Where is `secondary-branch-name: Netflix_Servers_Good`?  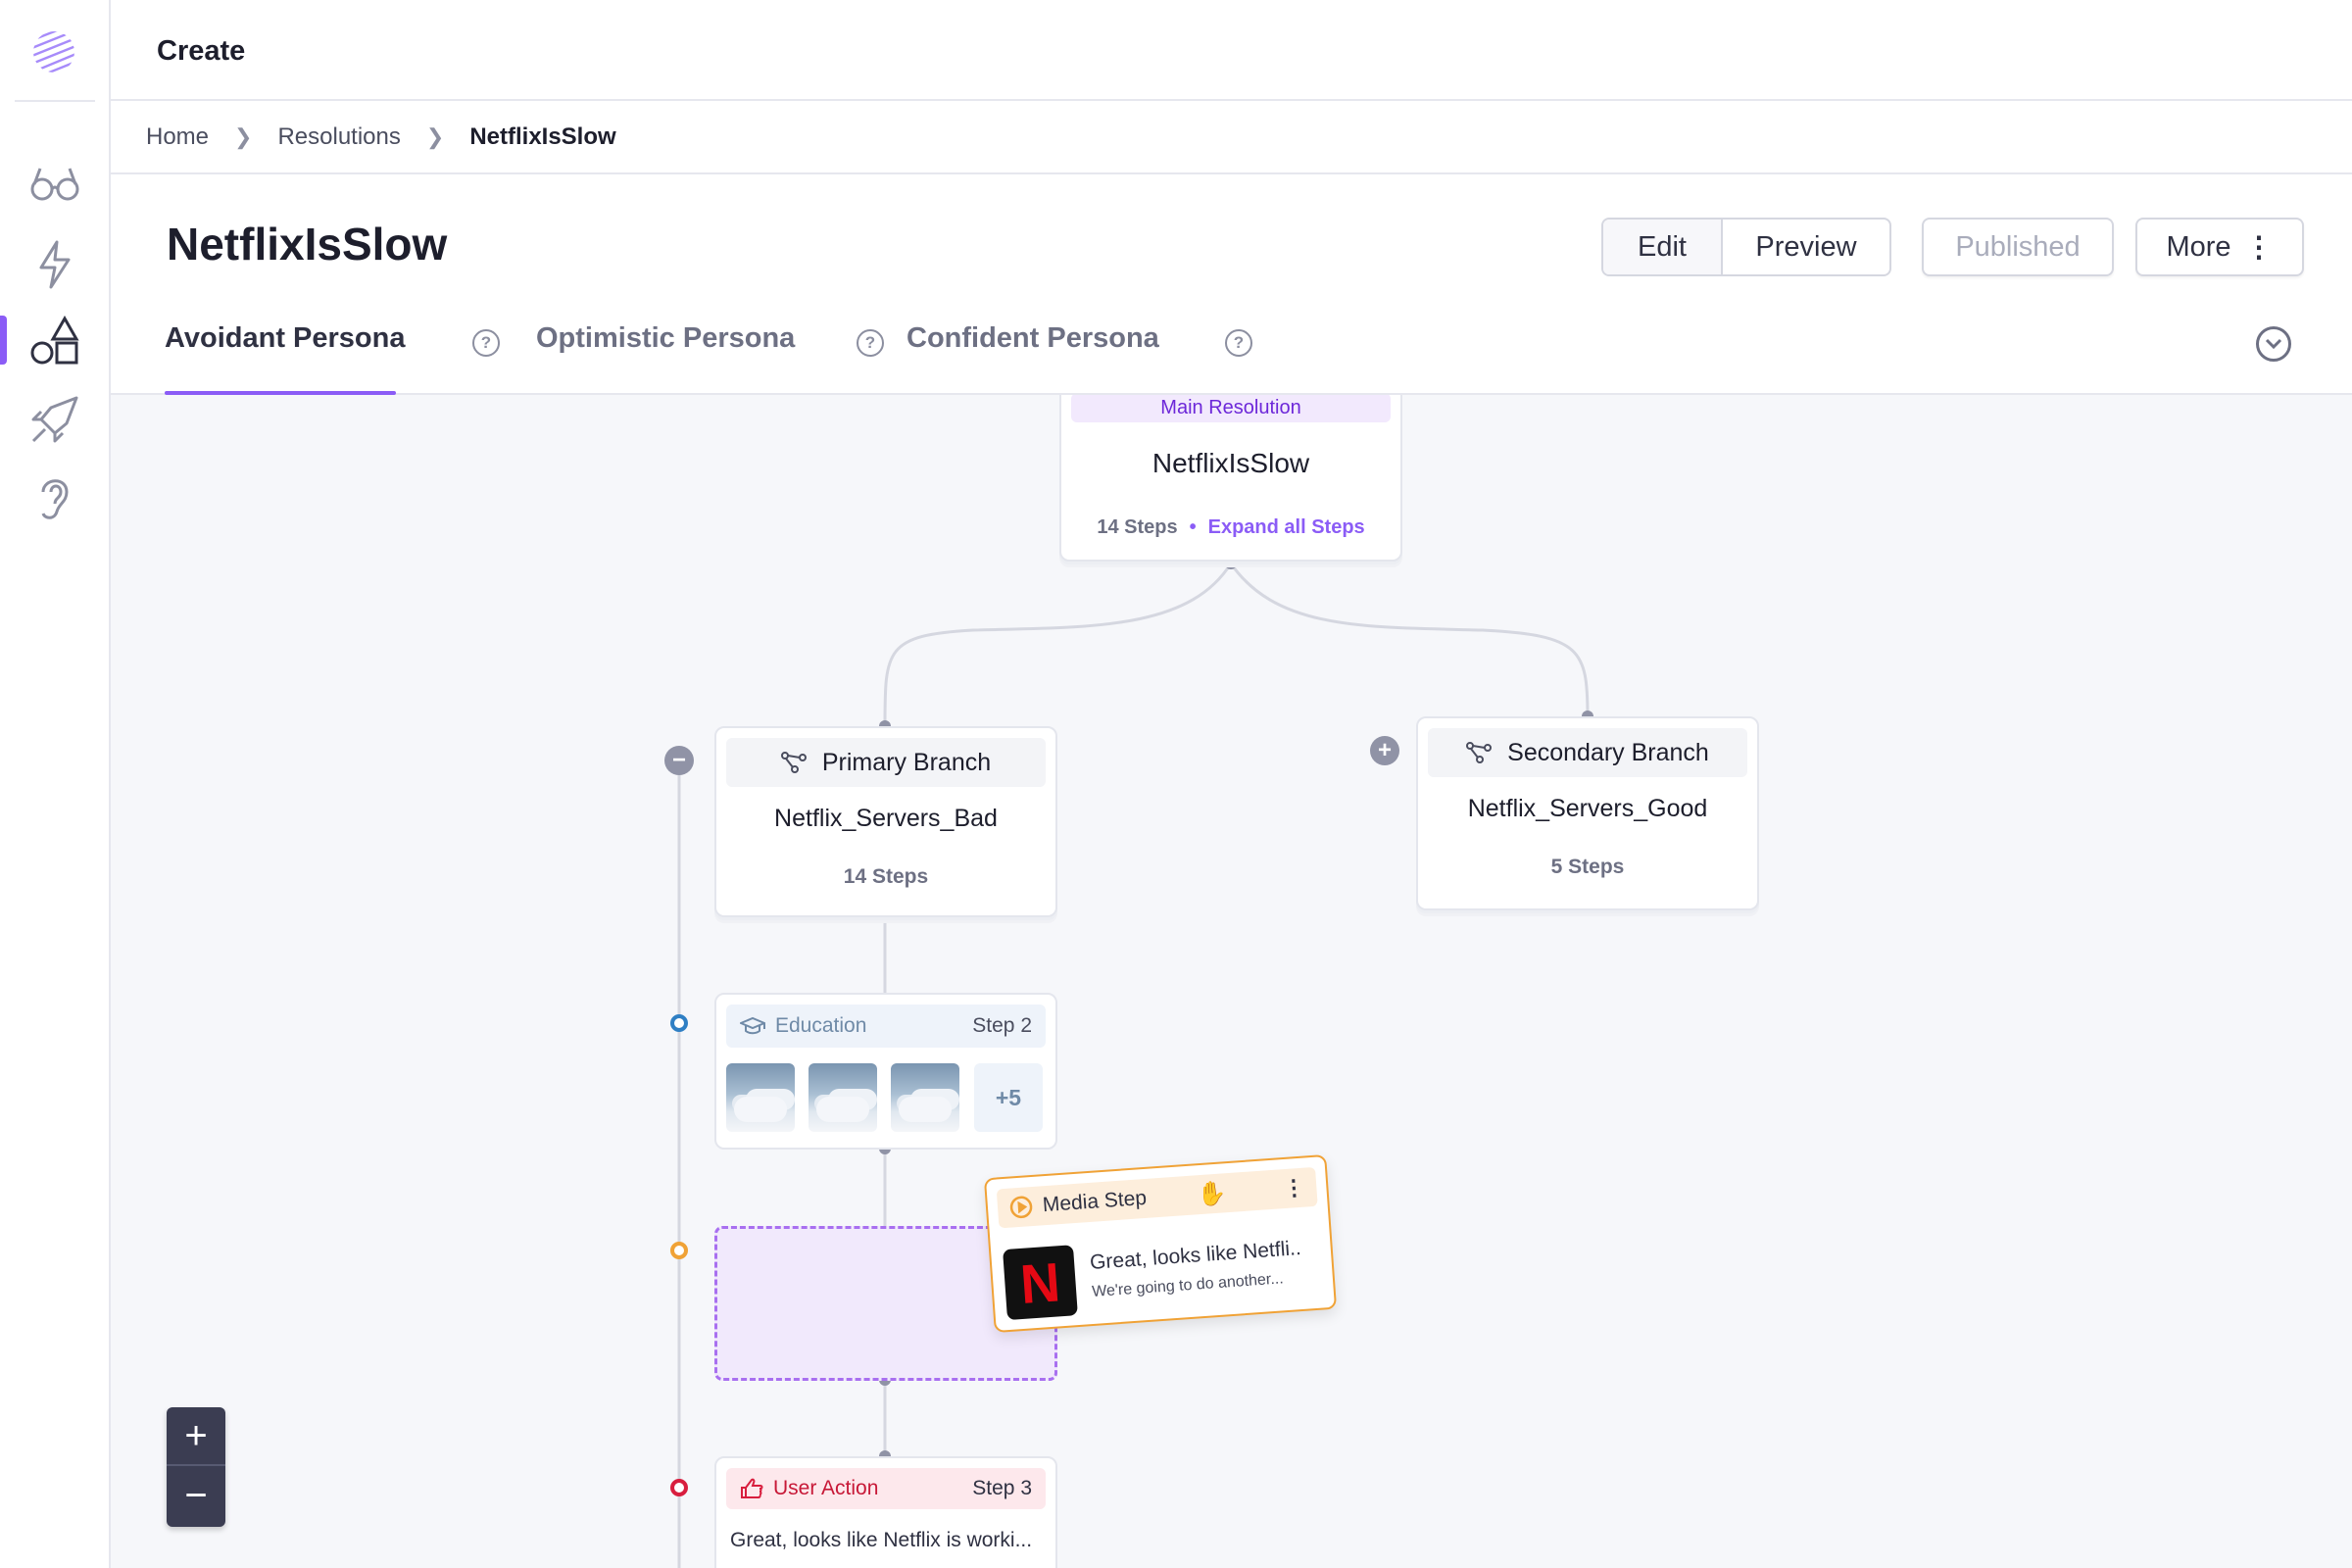 secondary-branch-name: Netflix_Servers_Good is located at coordinates (1587, 808).